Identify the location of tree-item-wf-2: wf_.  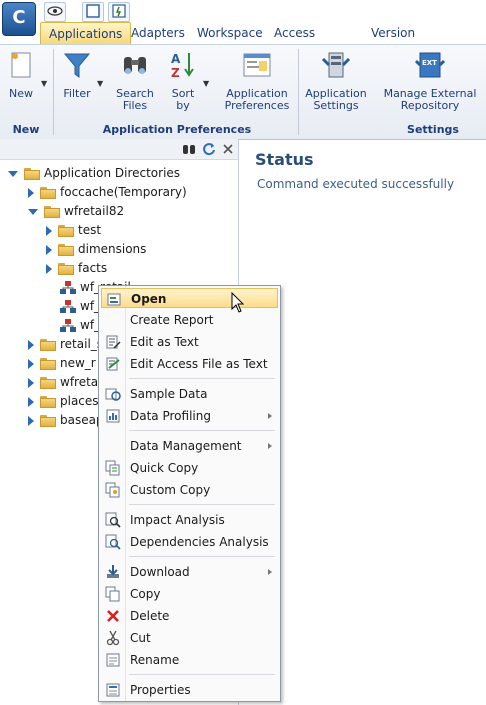
(80, 306).